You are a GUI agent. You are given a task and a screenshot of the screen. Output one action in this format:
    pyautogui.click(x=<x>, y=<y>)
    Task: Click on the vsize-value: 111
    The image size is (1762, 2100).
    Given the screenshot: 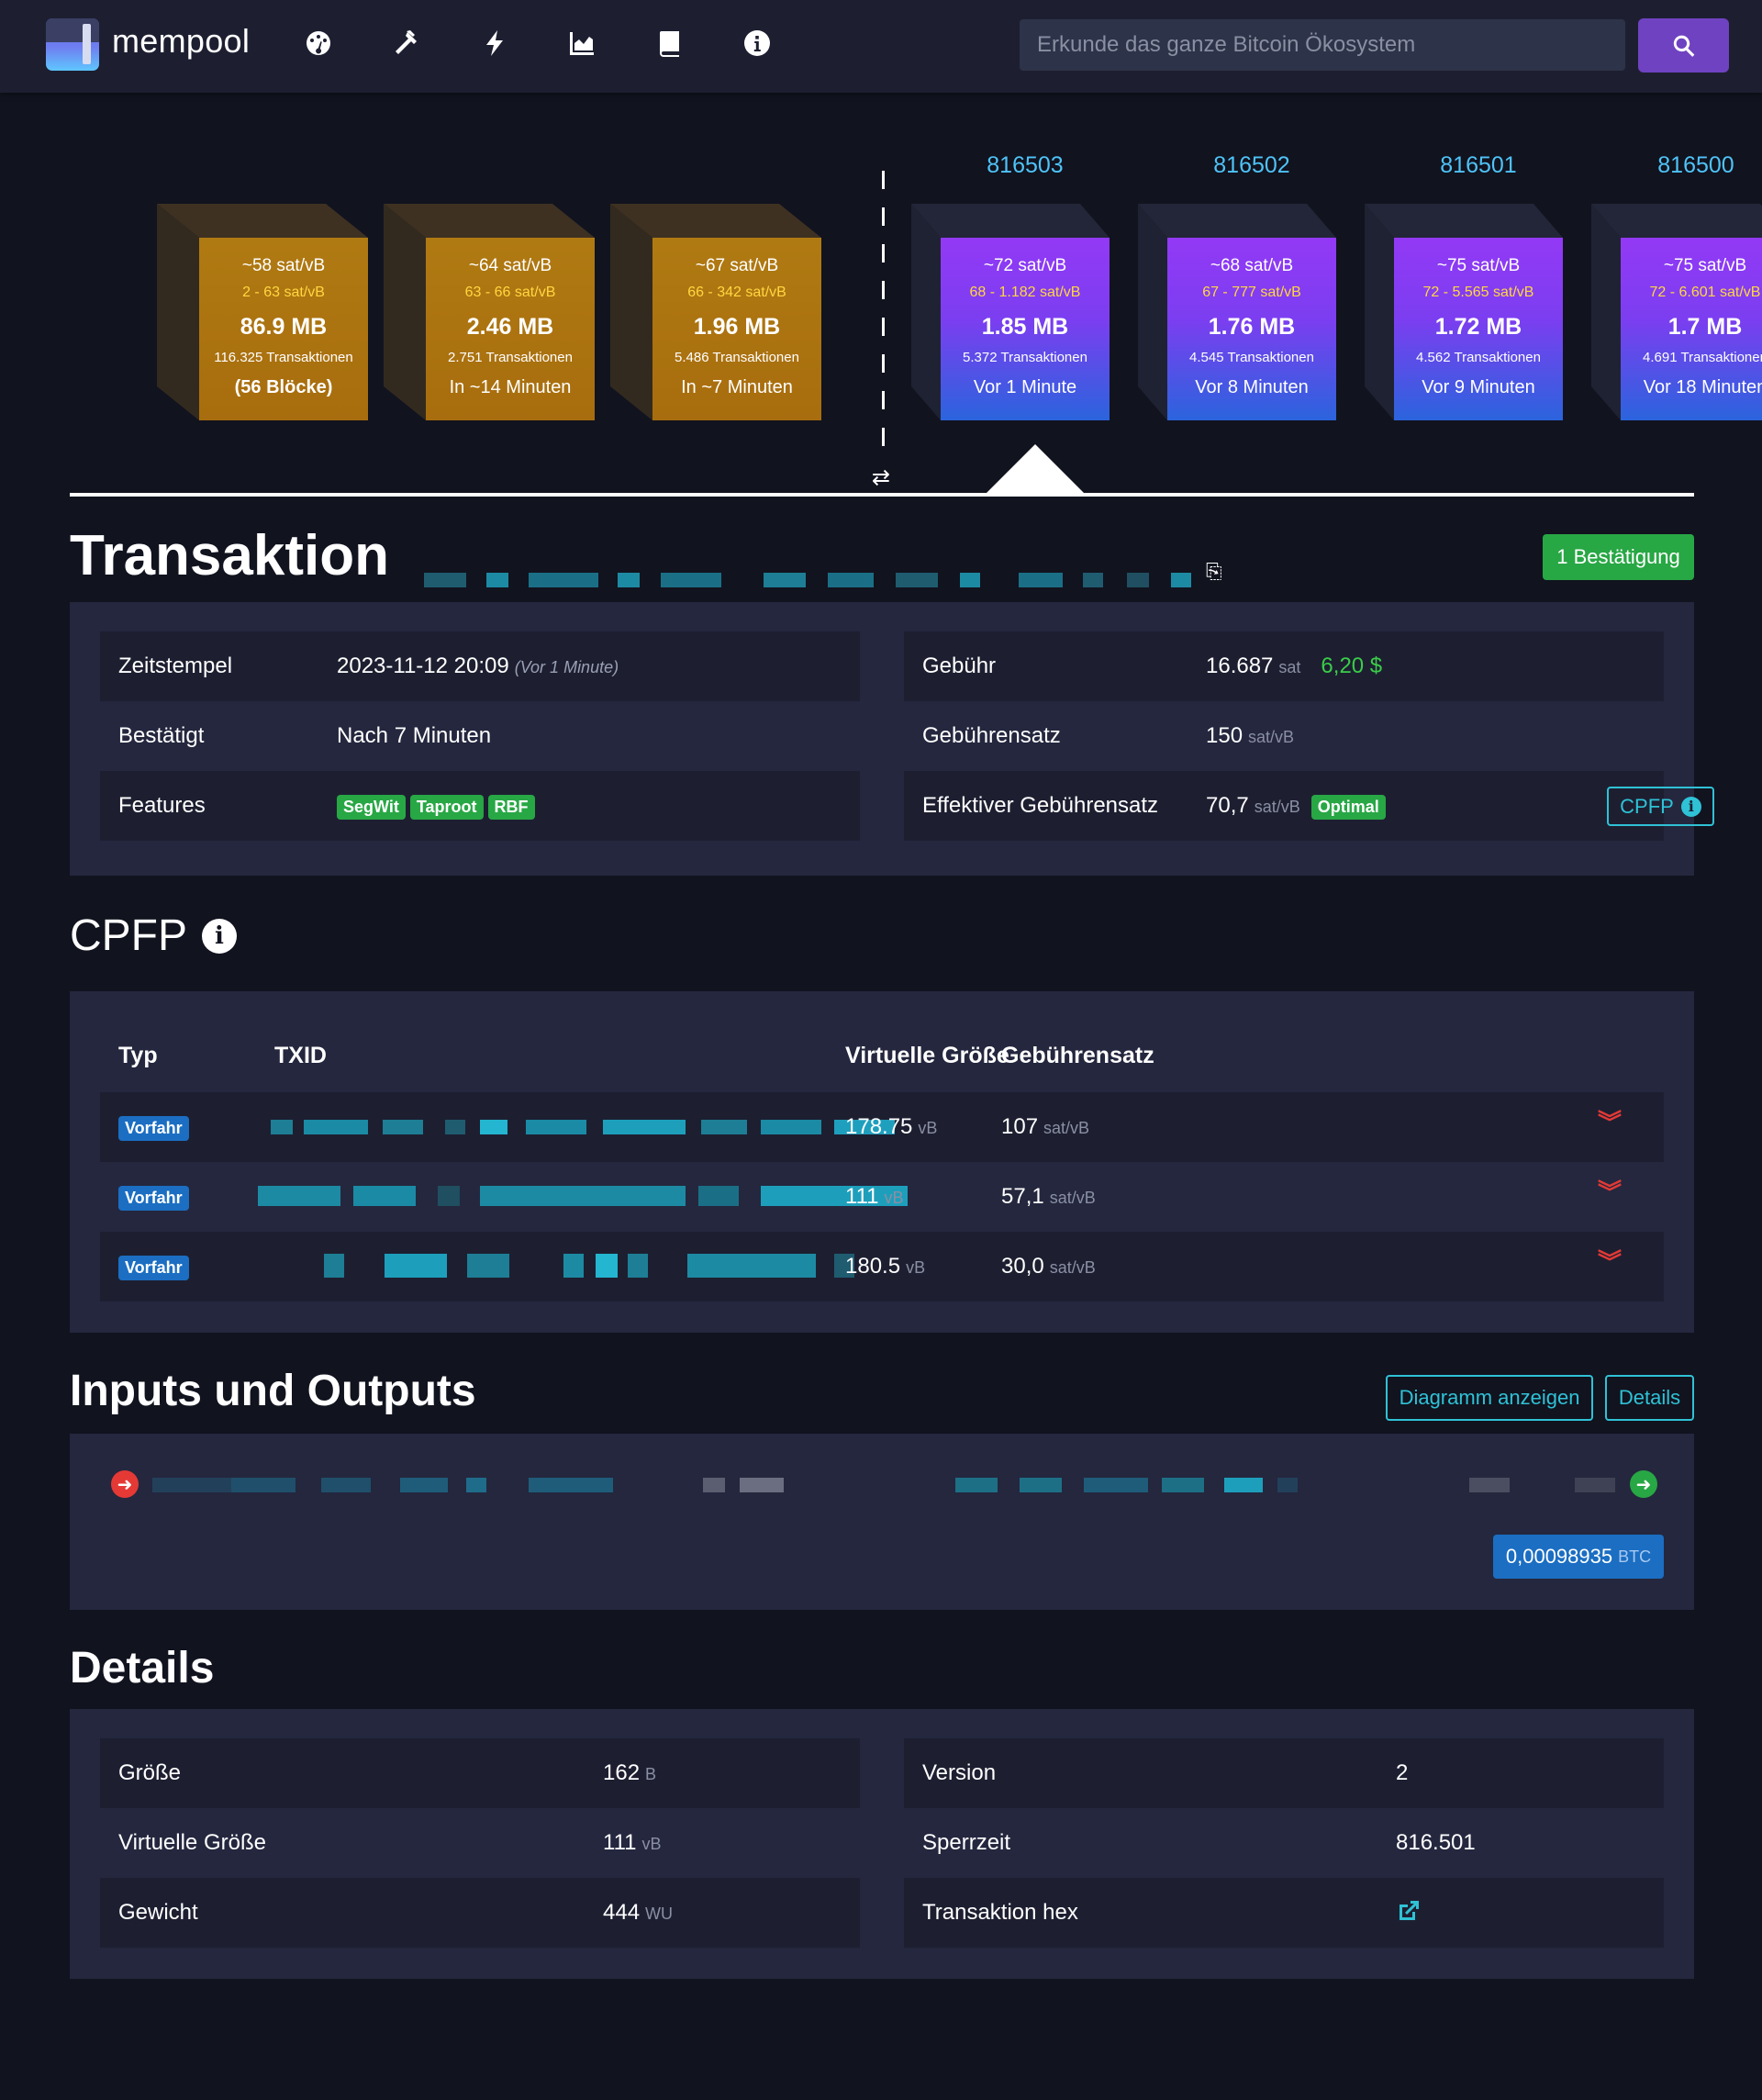 What is the action you would take?
    pyautogui.click(x=620, y=1842)
    